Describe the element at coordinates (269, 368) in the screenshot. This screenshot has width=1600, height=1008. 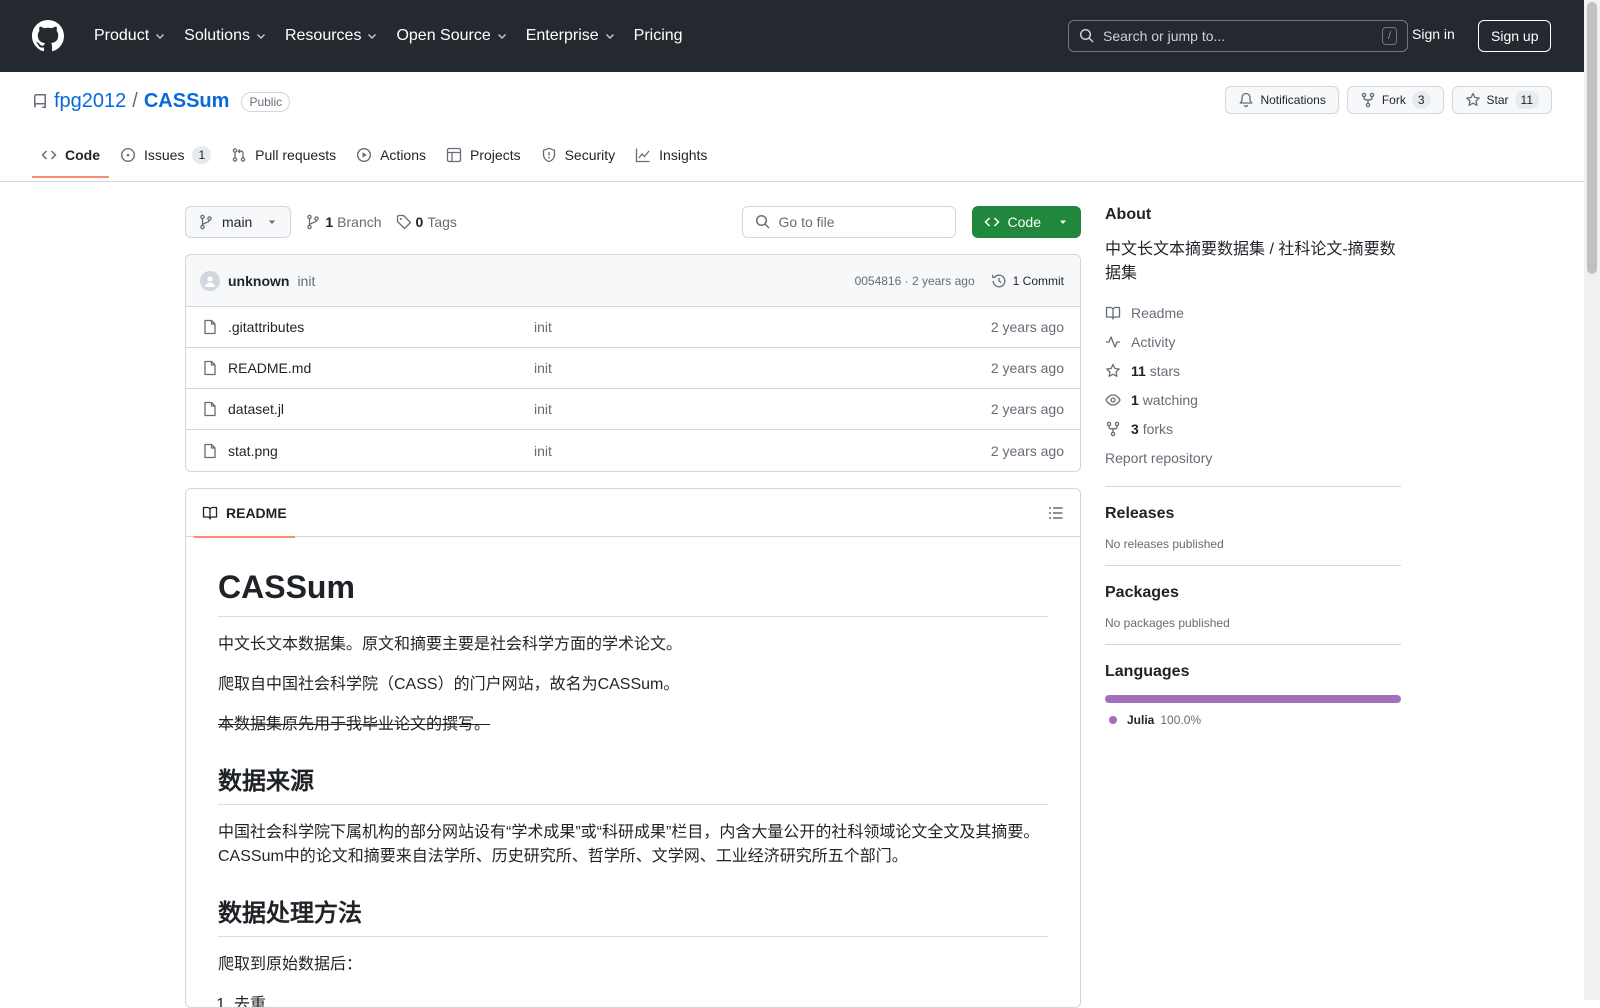
I see `file-name-link: README.md` at that location.